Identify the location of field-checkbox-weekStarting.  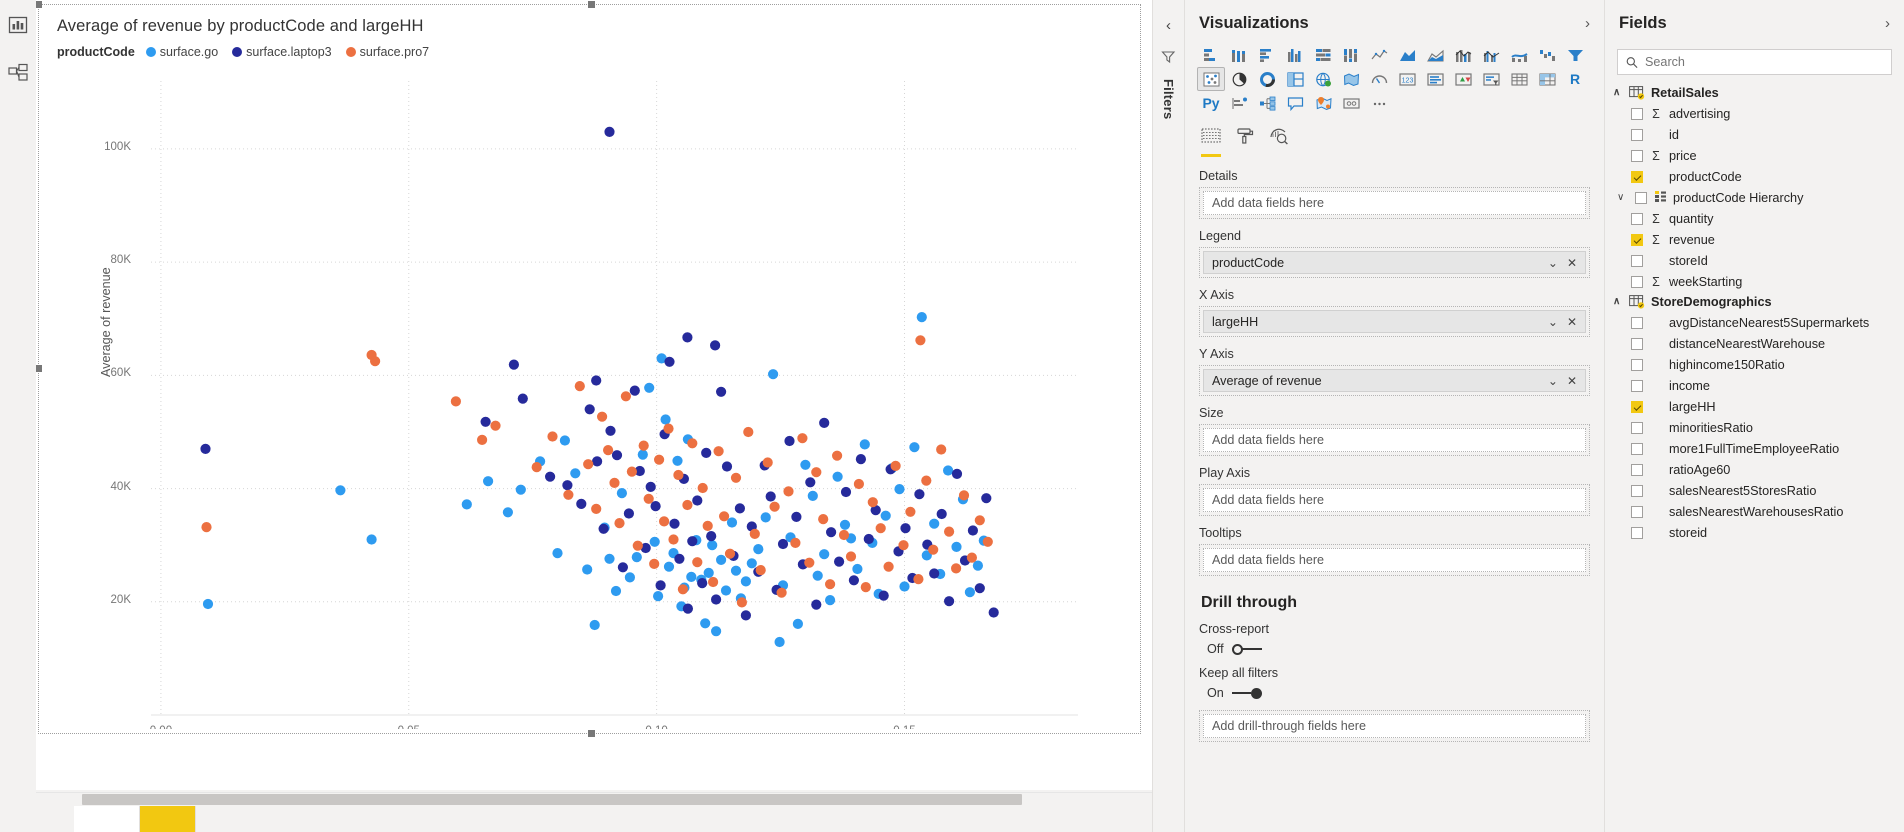
(1637, 281).